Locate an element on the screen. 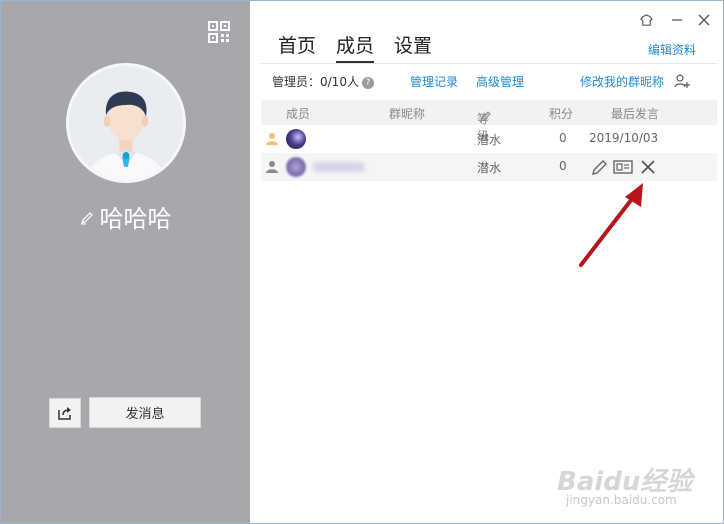  advanced-manage-link: 高级管理 is located at coordinates (500, 81).